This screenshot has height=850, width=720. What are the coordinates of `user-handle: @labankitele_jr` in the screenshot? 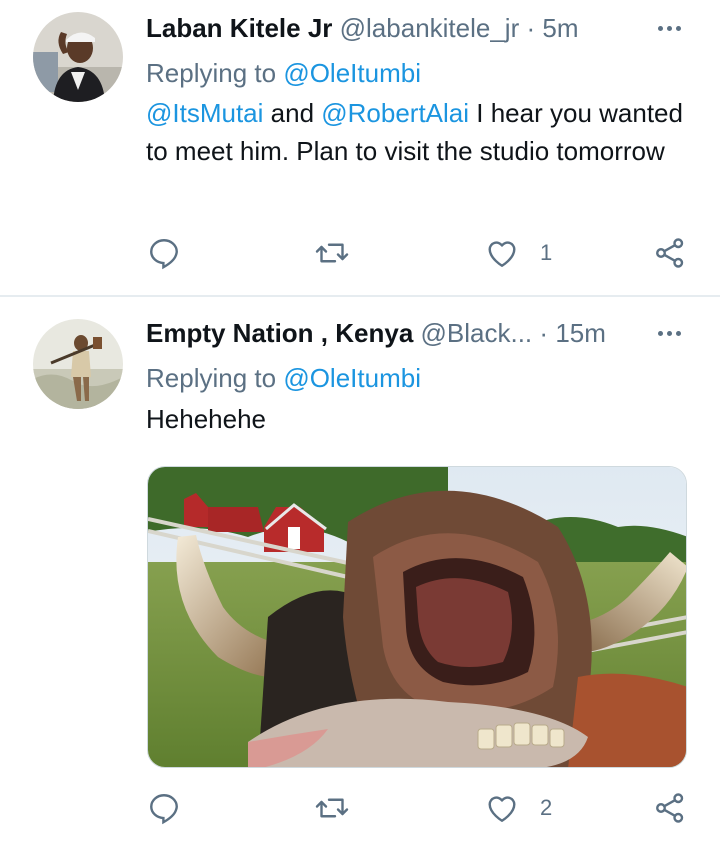 It's located at (430, 28).